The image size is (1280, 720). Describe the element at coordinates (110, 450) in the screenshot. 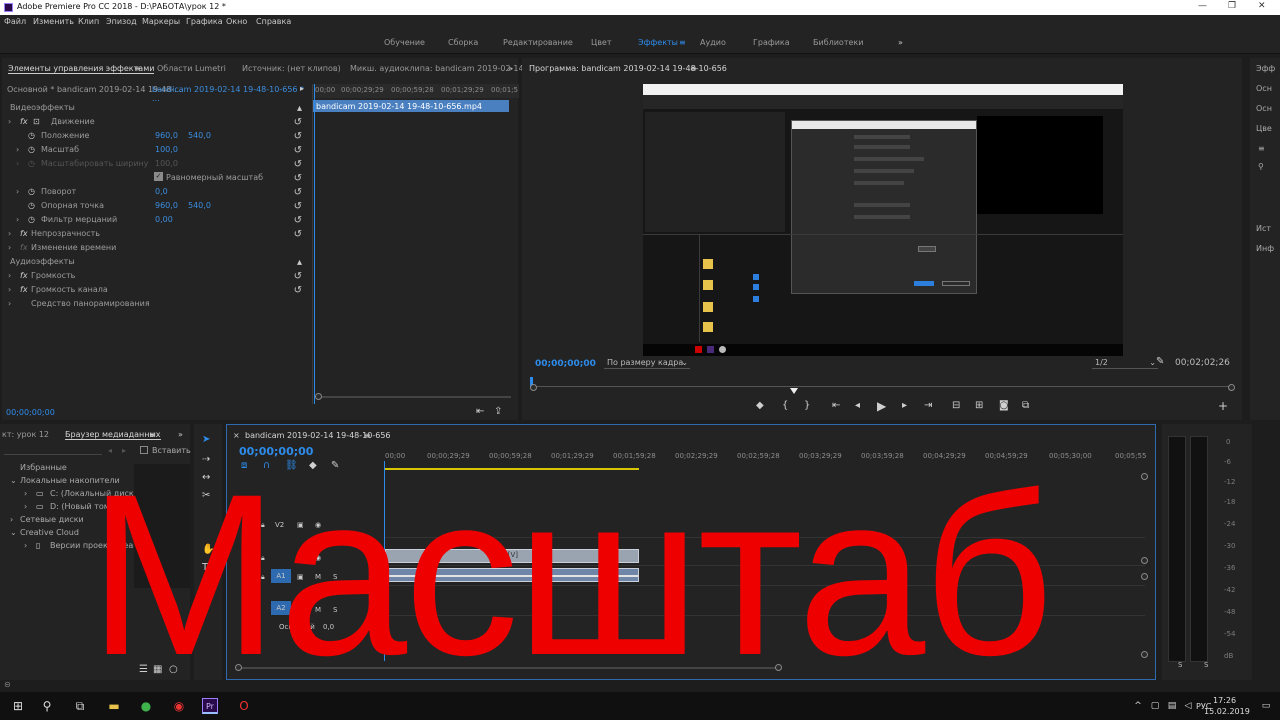

I see `nav-back-icon: ◂` at that location.